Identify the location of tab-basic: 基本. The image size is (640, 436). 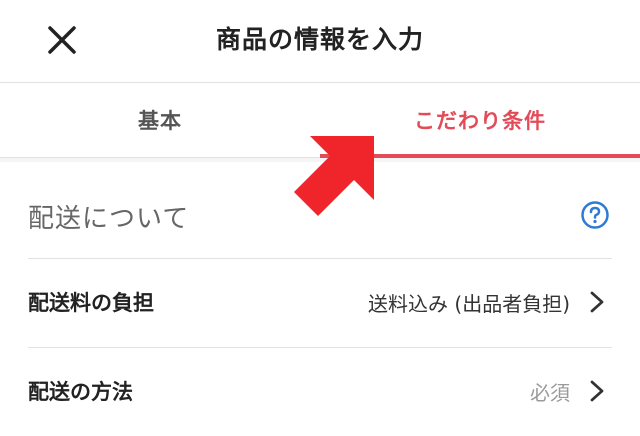
(160, 120).